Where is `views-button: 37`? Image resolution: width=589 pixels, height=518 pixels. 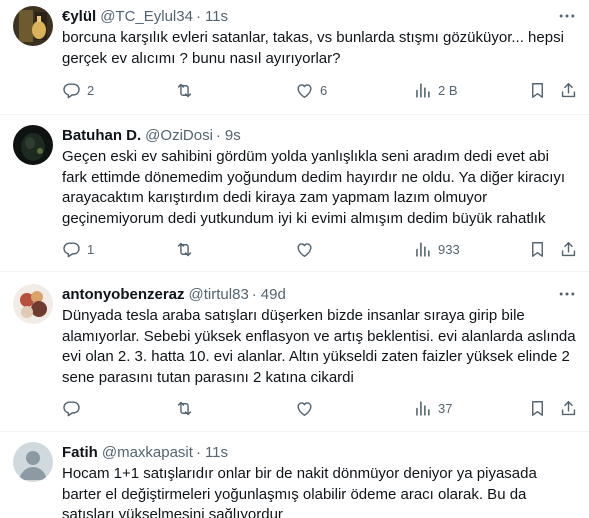
views-button: 37 is located at coordinates (432, 408).